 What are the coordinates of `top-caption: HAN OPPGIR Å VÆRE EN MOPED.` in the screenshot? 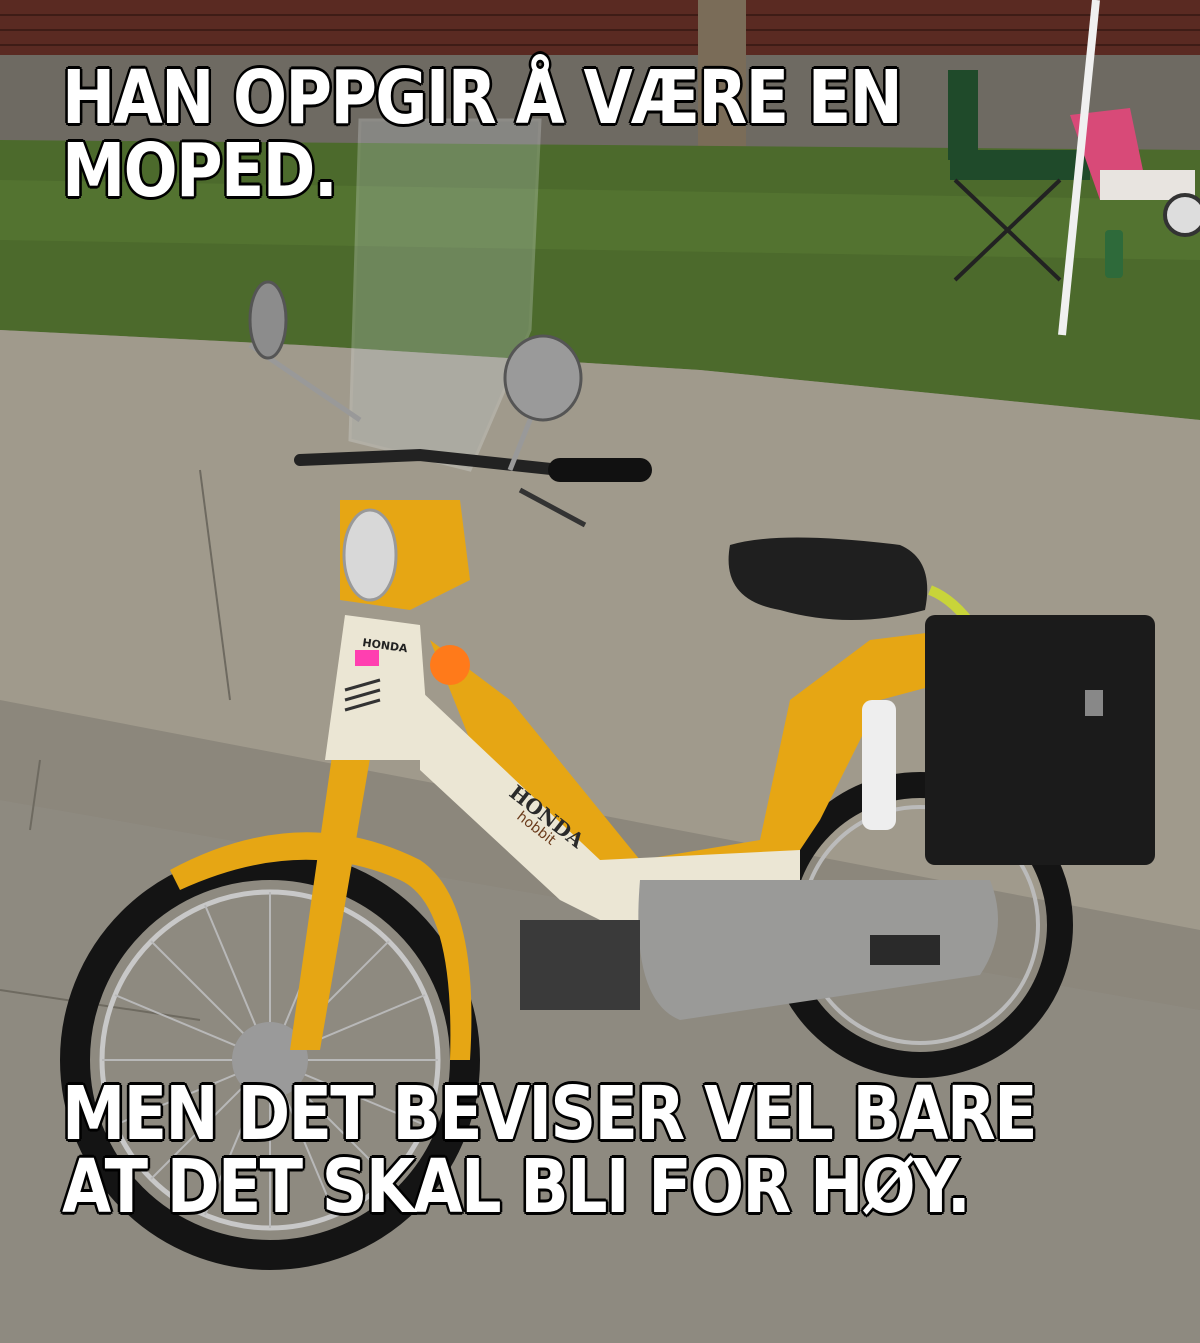 It's located at (482, 134).